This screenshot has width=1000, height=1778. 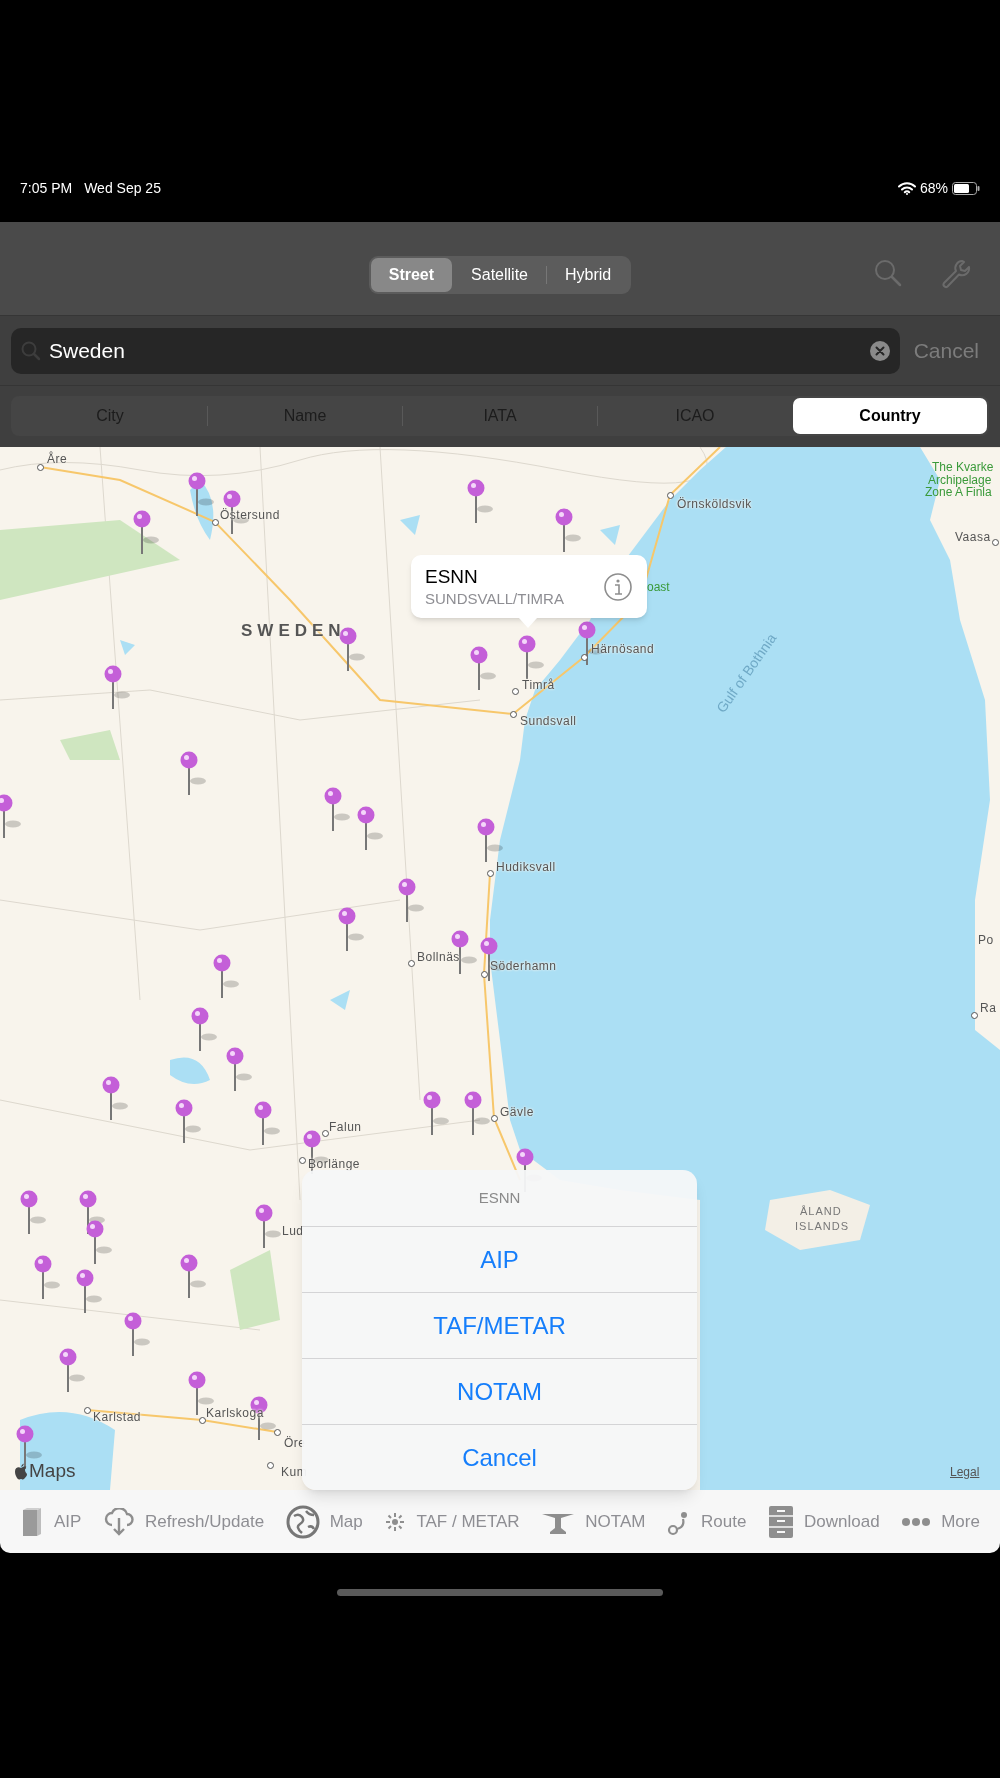 I want to click on legal-link: Legal, so click(x=965, y=1472).